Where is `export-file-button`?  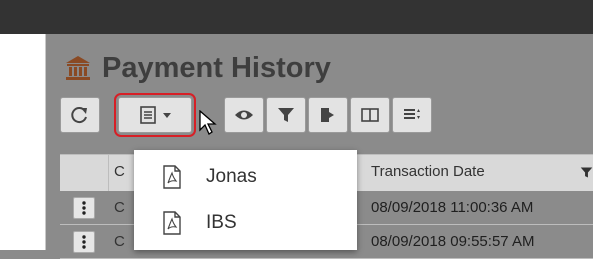
export-file-button is located at coordinates (328, 115).